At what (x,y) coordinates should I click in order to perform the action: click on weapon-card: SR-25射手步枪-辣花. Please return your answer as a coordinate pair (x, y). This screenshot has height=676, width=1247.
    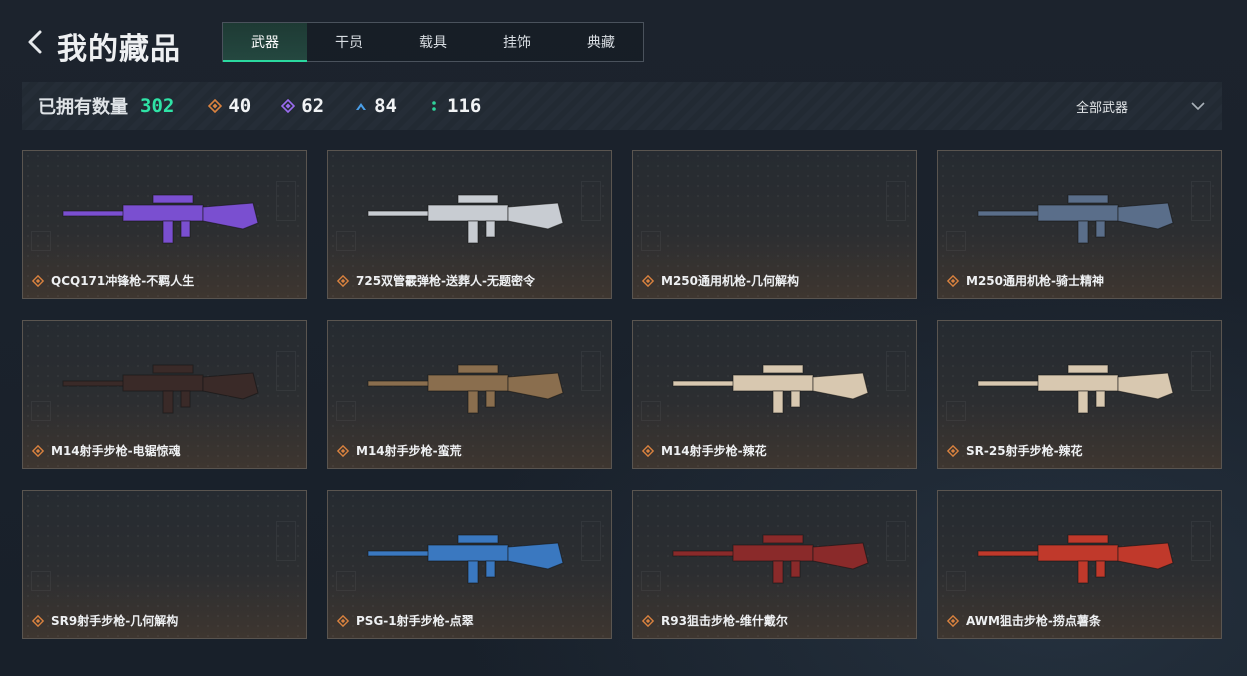
    Looking at the image, I should click on (1079, 394).